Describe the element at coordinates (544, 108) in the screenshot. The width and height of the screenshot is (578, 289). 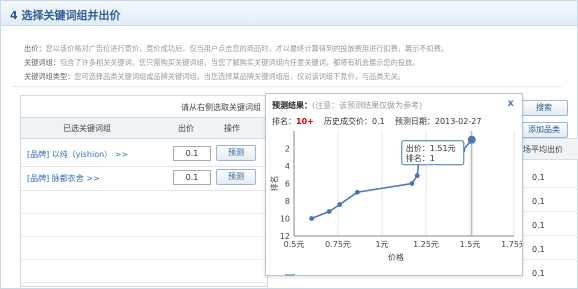
I see `search-button: 搜索` at that location.